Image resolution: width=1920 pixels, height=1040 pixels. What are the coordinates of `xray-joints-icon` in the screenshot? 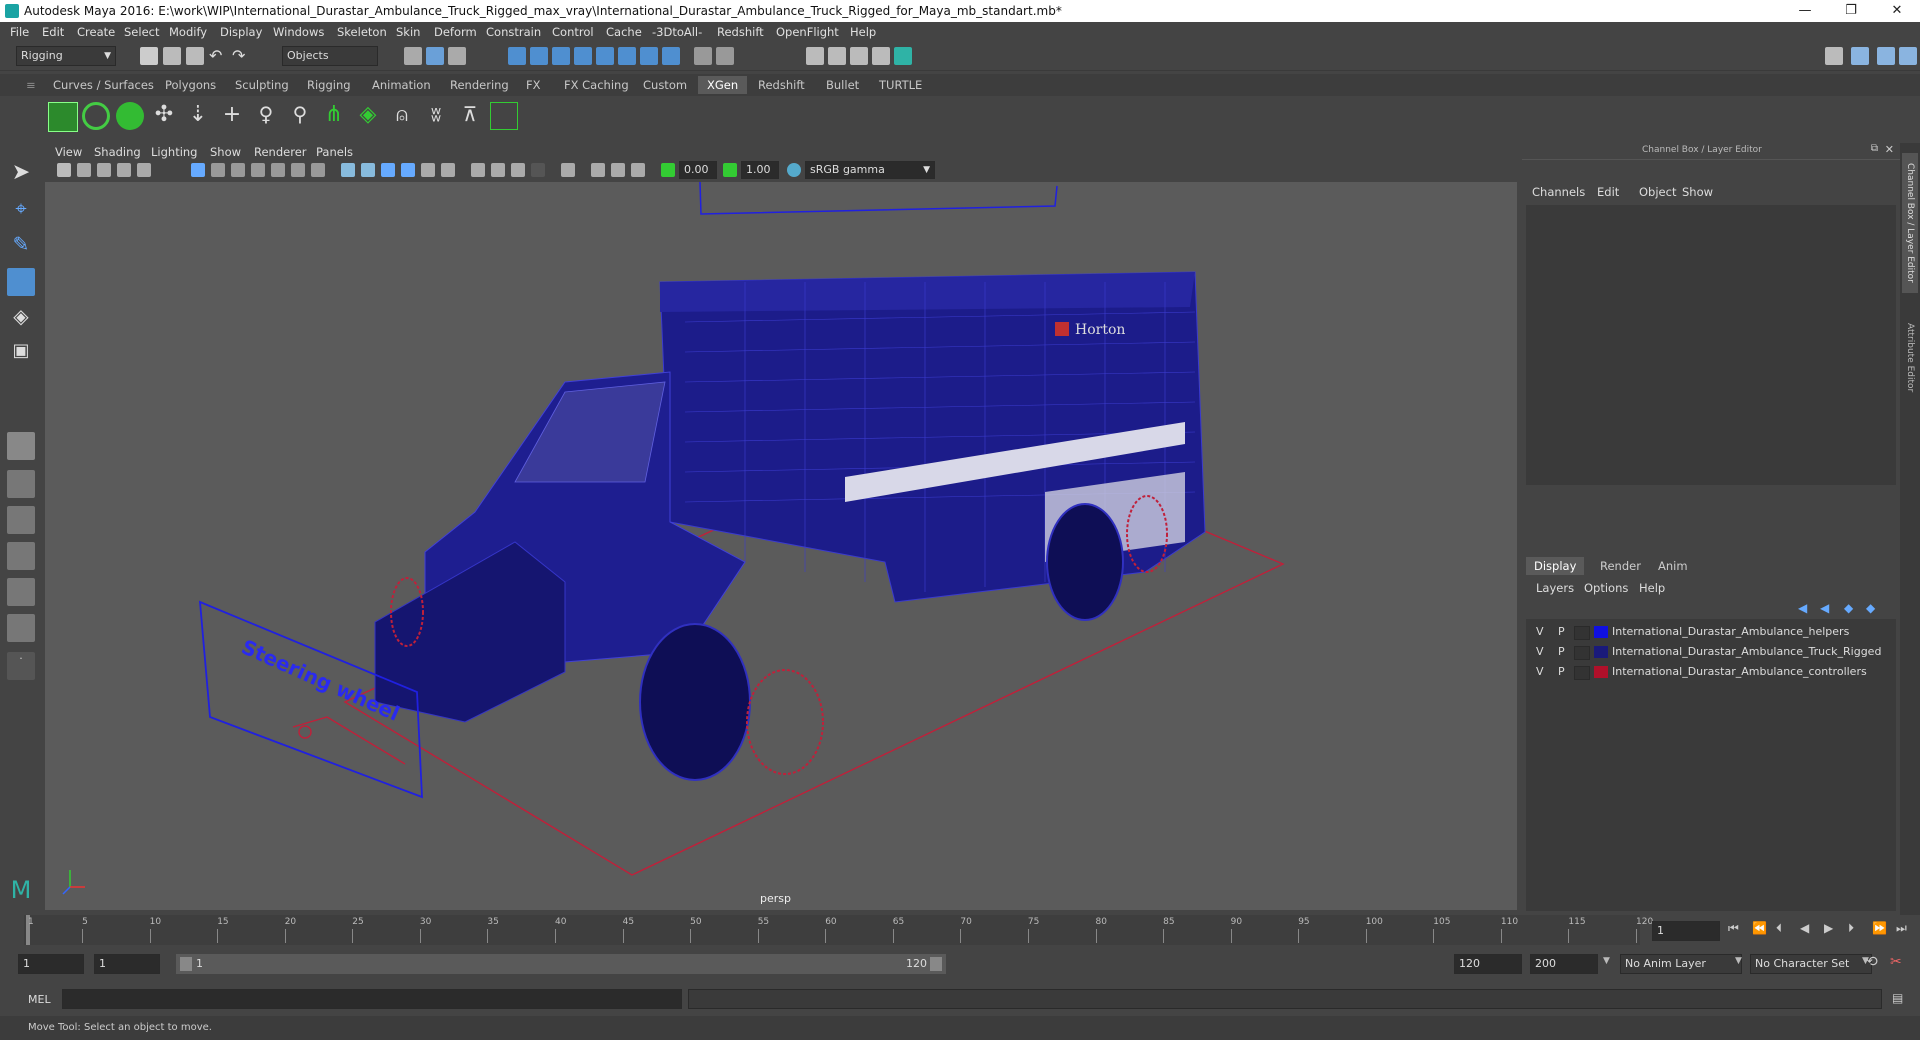 It's located at (618, 170).